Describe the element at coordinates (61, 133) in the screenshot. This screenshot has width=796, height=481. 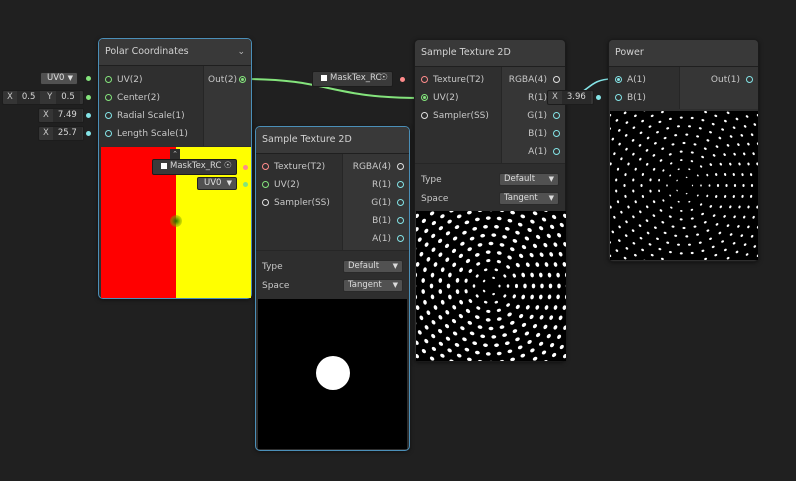
I see `length-scale-field: X 25.7` at that location.